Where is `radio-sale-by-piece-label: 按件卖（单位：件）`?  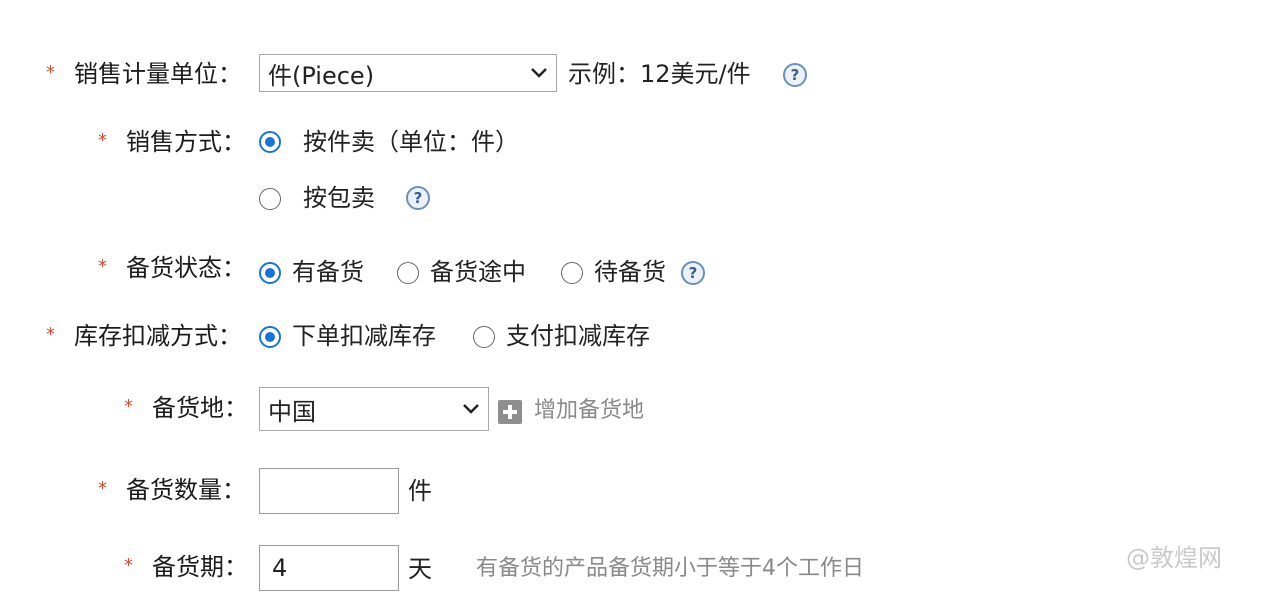
radio-sale-by-piece-label: 按件卖（单位：件） is located at coordinates (411, 142).